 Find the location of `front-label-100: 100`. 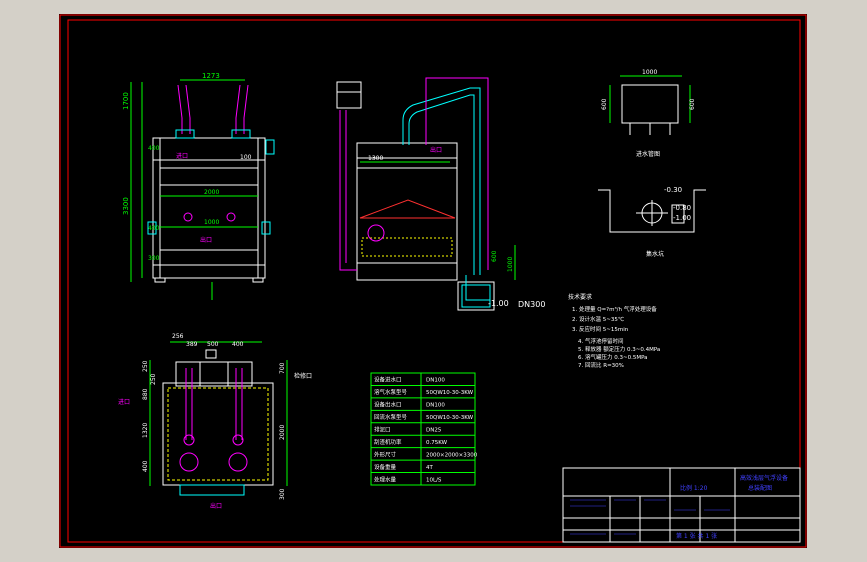

front-label-100: 100 is located at coordinates (246, 157).